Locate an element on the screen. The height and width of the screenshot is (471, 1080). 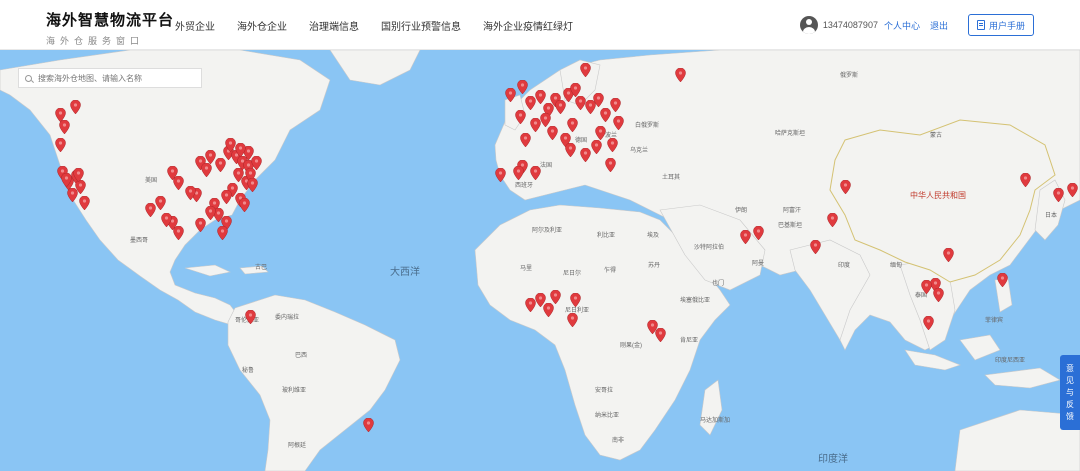
country-label: 蒙古 is located at coordinates (936, 136).